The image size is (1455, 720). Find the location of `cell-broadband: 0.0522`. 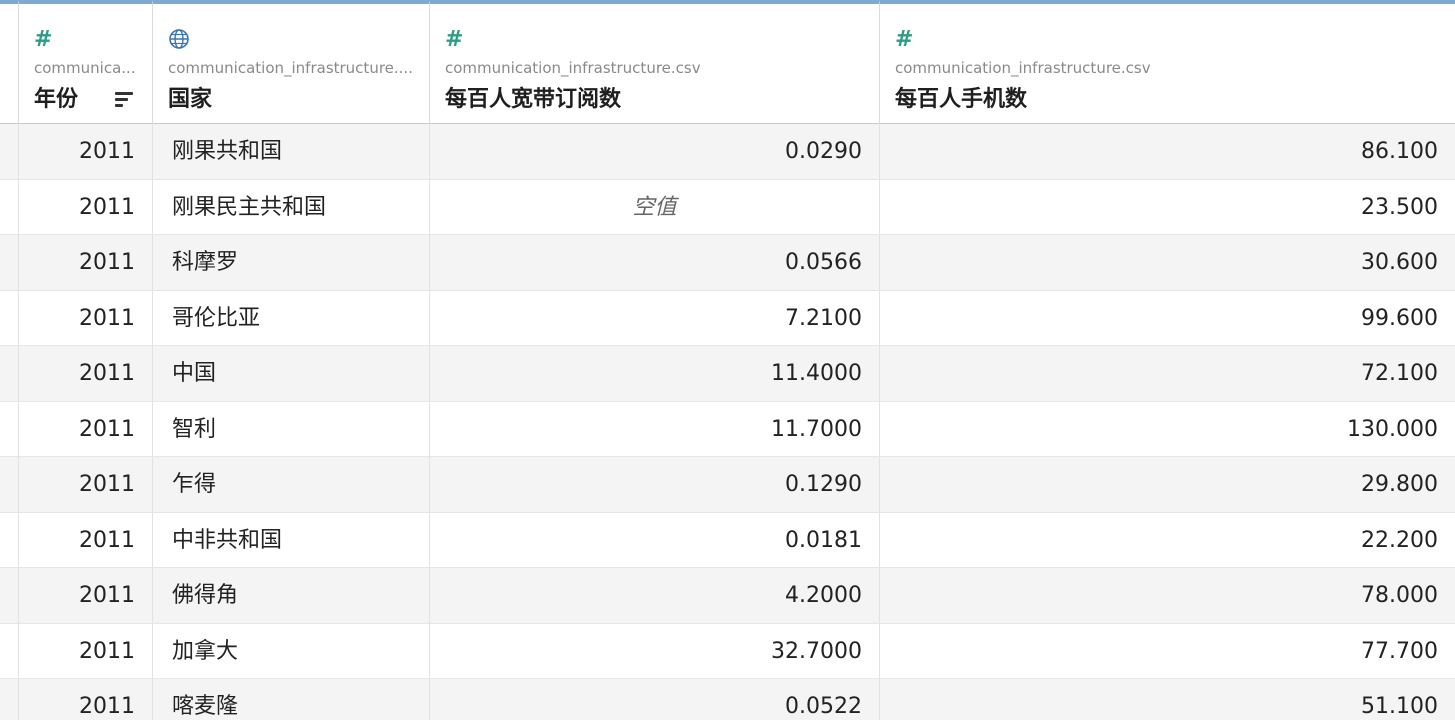

cell-broadband: 0.0522 is located at coordinates (655, 699).